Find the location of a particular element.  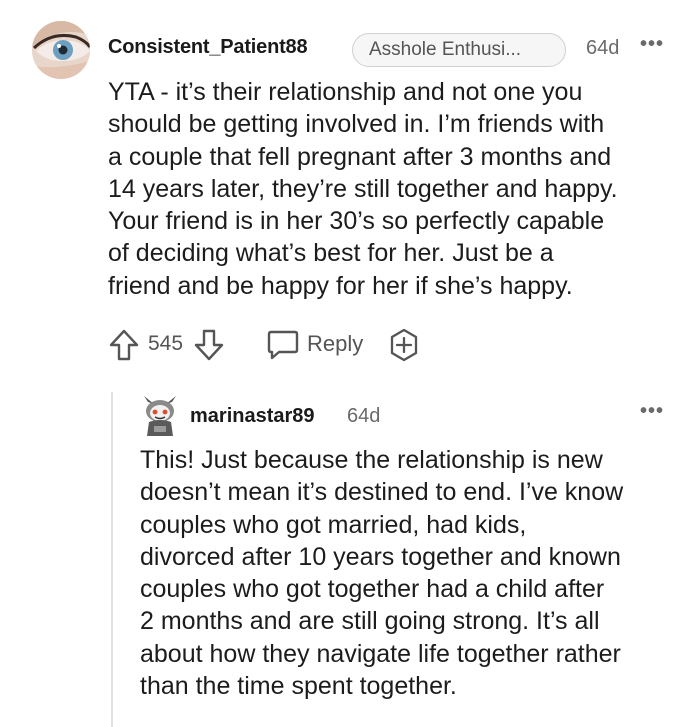

thread-line is located at coordinates (112, 559).